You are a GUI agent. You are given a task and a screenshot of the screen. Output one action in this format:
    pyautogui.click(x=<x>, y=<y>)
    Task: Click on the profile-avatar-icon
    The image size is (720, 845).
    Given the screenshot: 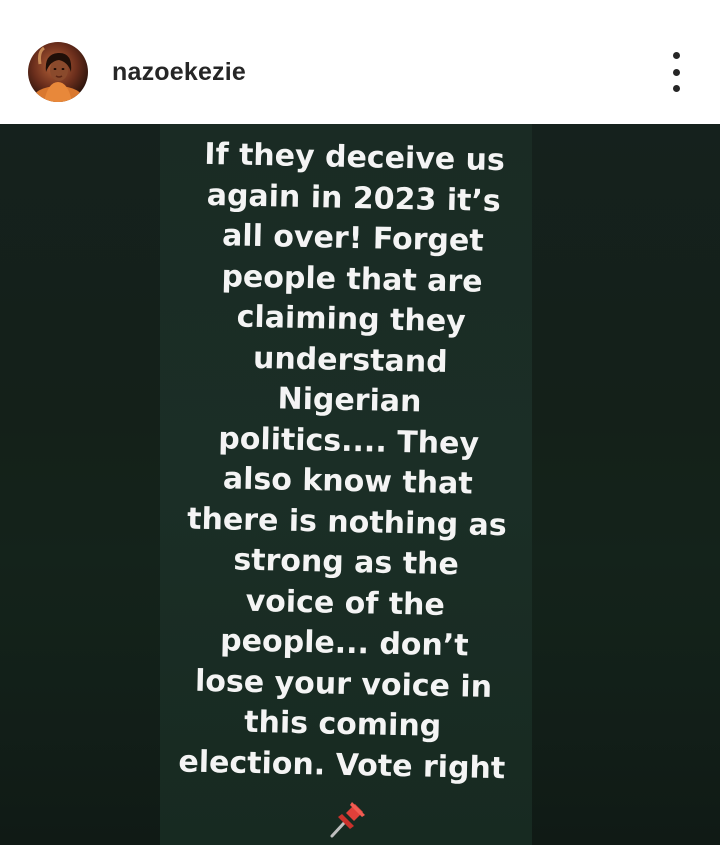 What is the action you would take?
    pyautogui.click(x=58, y=74)
    